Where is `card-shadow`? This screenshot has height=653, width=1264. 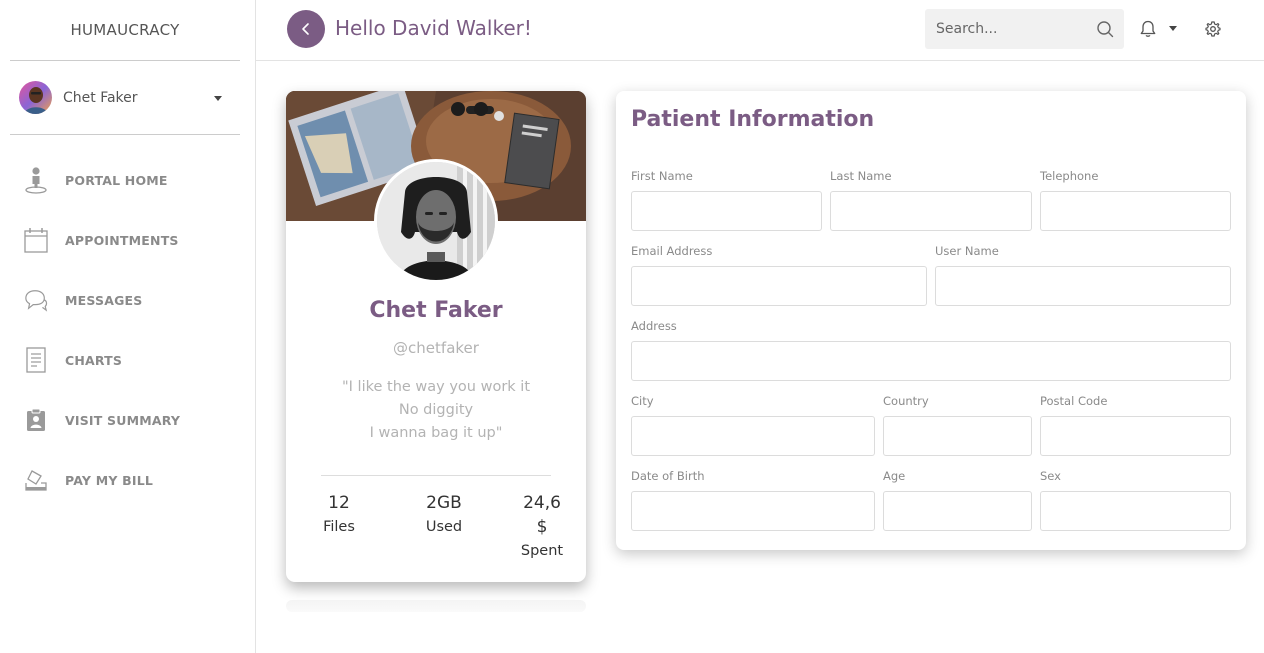
card-shadow is located at coordinates (436, 606).